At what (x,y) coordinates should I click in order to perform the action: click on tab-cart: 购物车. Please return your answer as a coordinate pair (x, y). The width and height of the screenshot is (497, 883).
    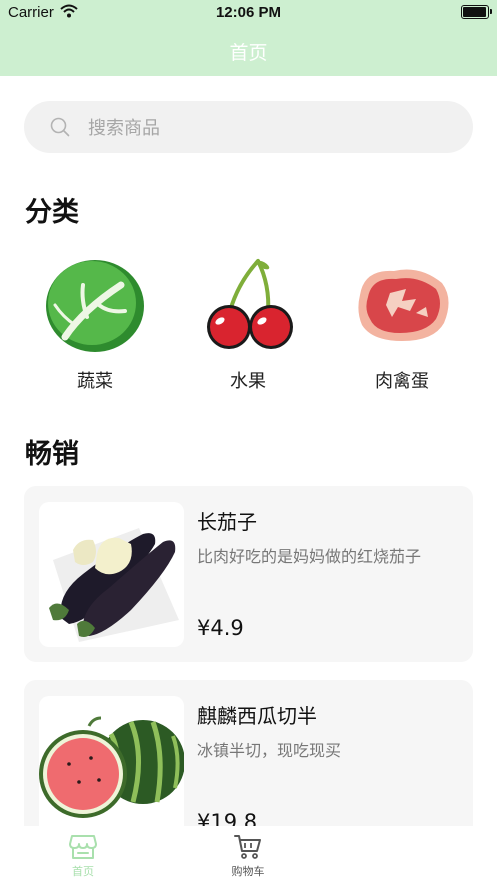
    Looking at the image, I should click on (248, 856).